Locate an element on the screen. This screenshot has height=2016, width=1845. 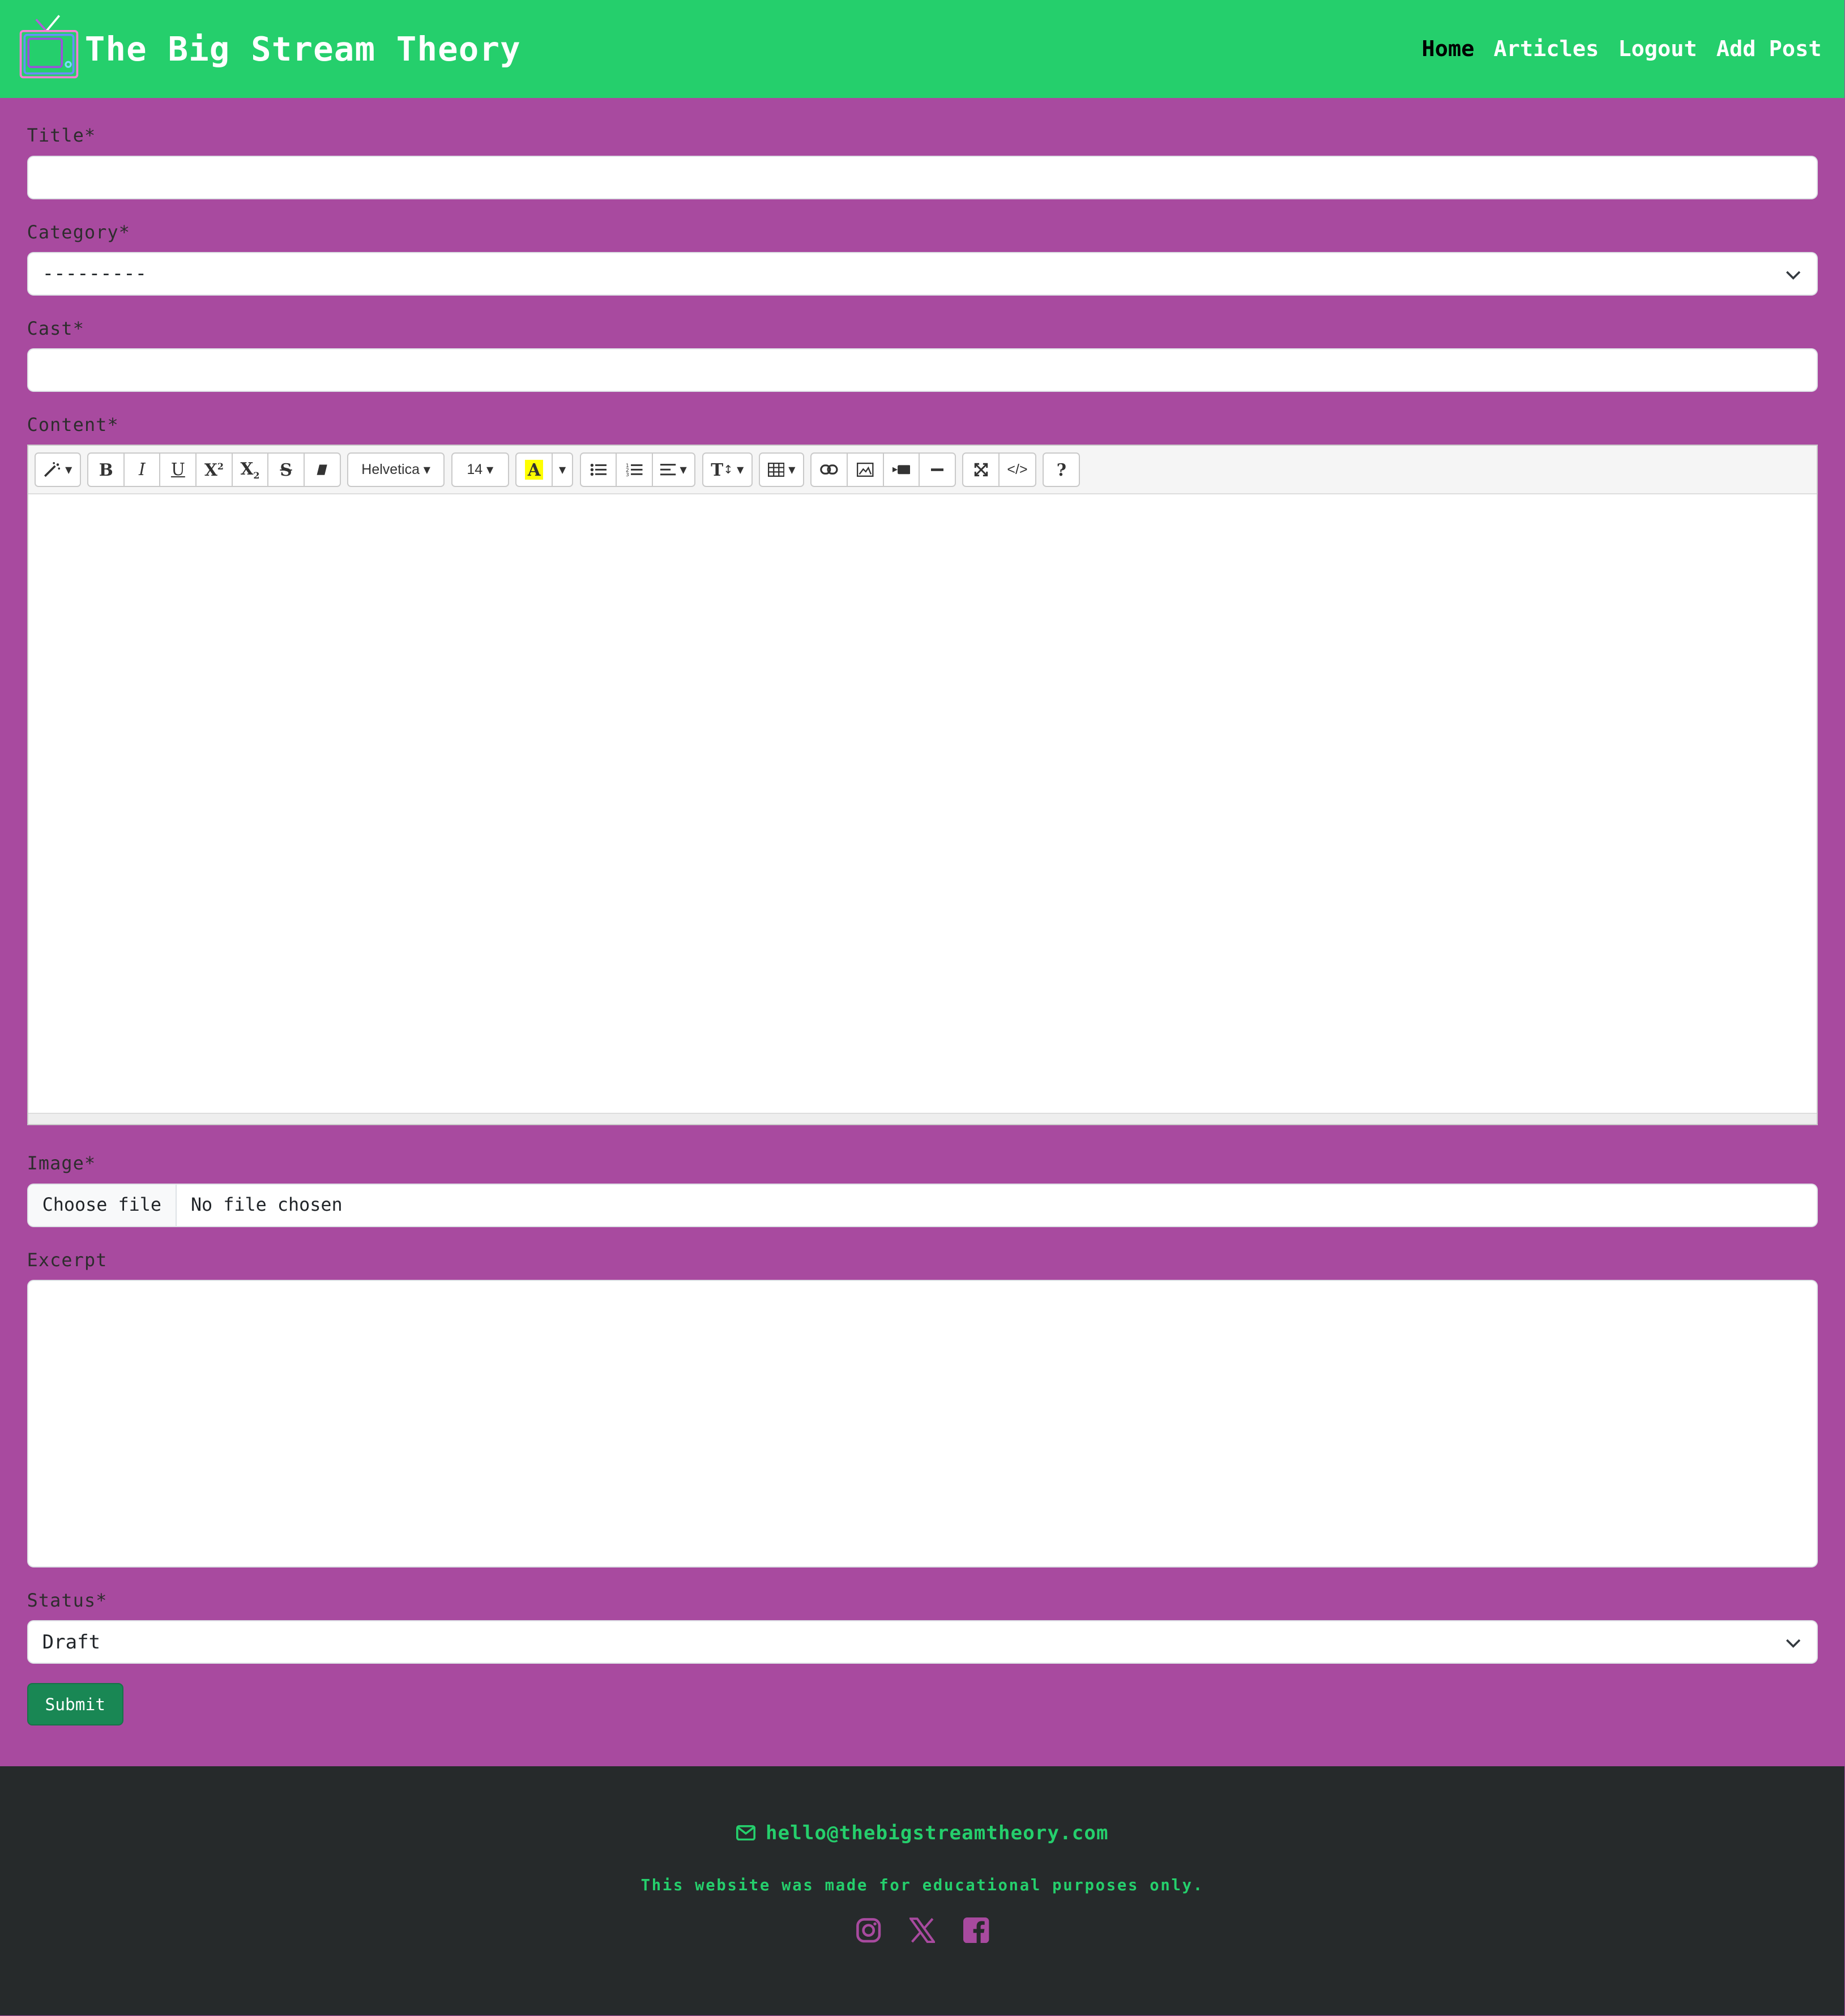
video-icon is located at coordinates (902, 470).